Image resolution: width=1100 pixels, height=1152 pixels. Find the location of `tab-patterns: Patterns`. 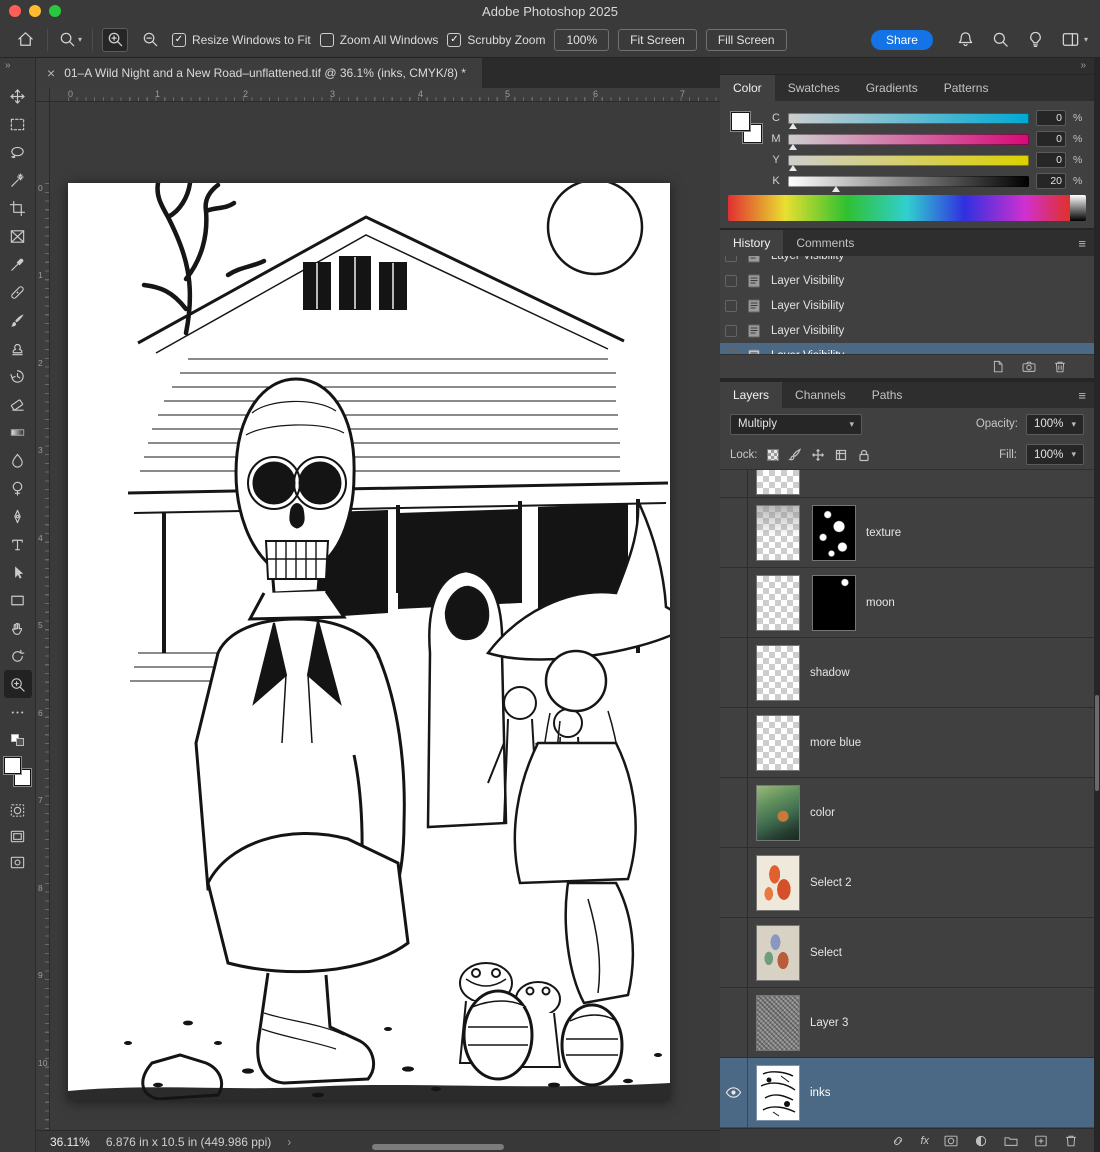

tab-patterns: Patterns is located at coordinates (966, 88).